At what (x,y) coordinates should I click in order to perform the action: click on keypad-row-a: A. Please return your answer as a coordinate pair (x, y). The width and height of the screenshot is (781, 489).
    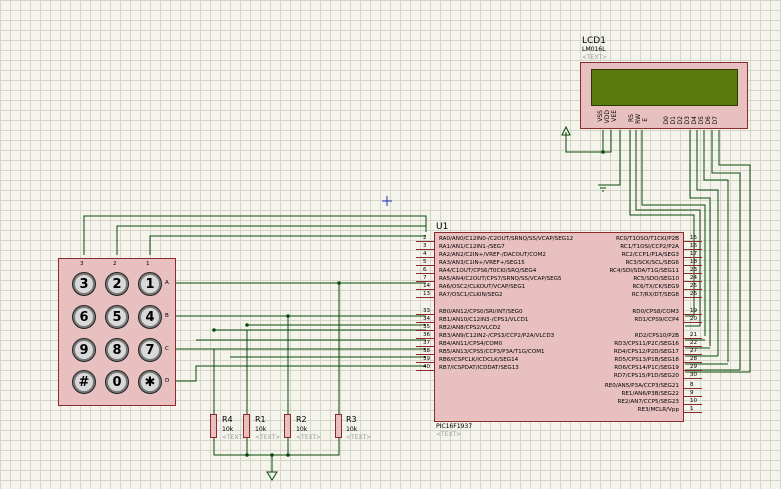
    Looking at the image, I should click on (167, 283).